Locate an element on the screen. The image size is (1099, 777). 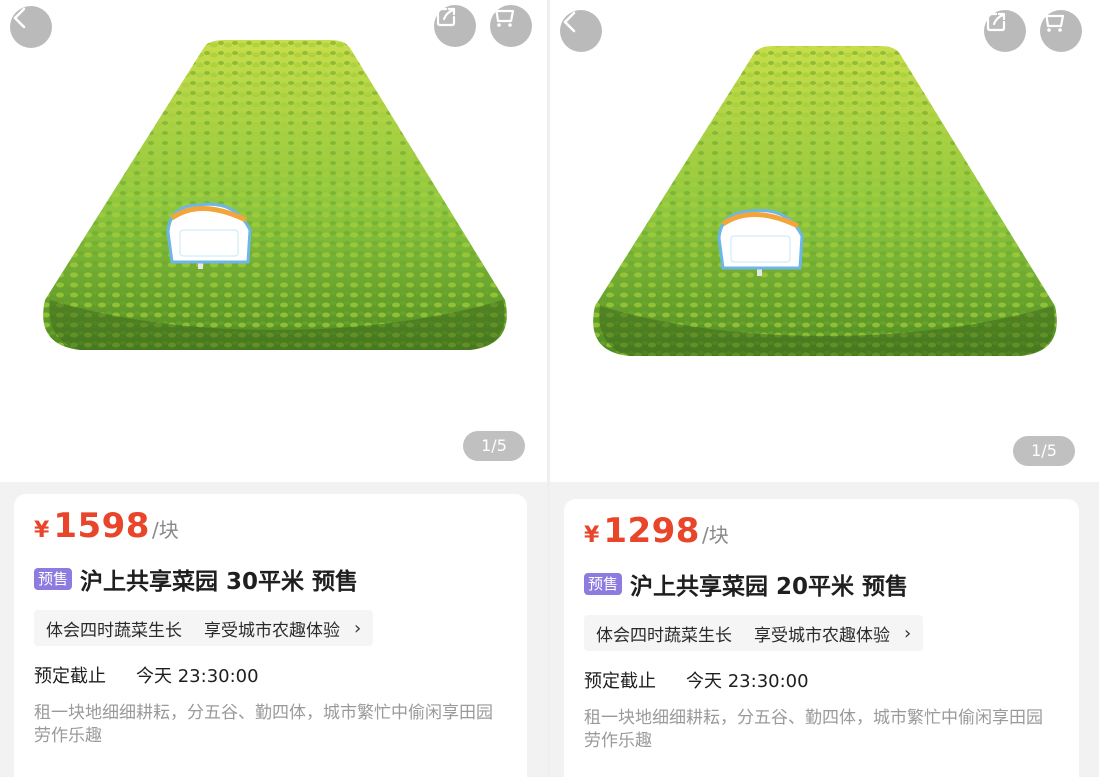
product-title: 沪上共享菜园 30平米 预售 is located at coordinates (219, 582).